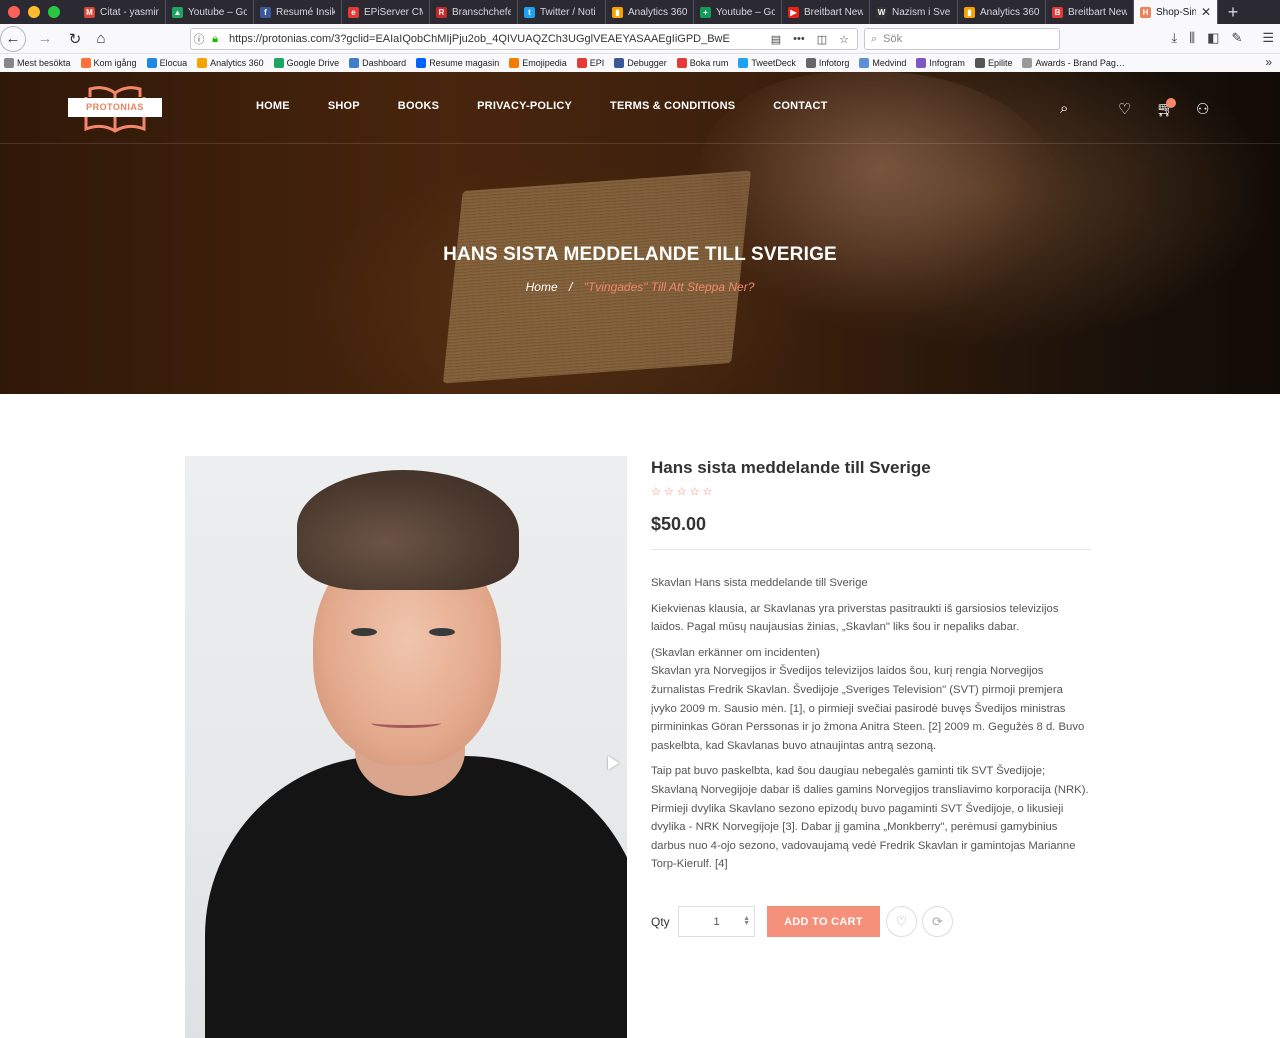  I want to click on browser-tab: M Citat - yasmin, so click(122, 12).